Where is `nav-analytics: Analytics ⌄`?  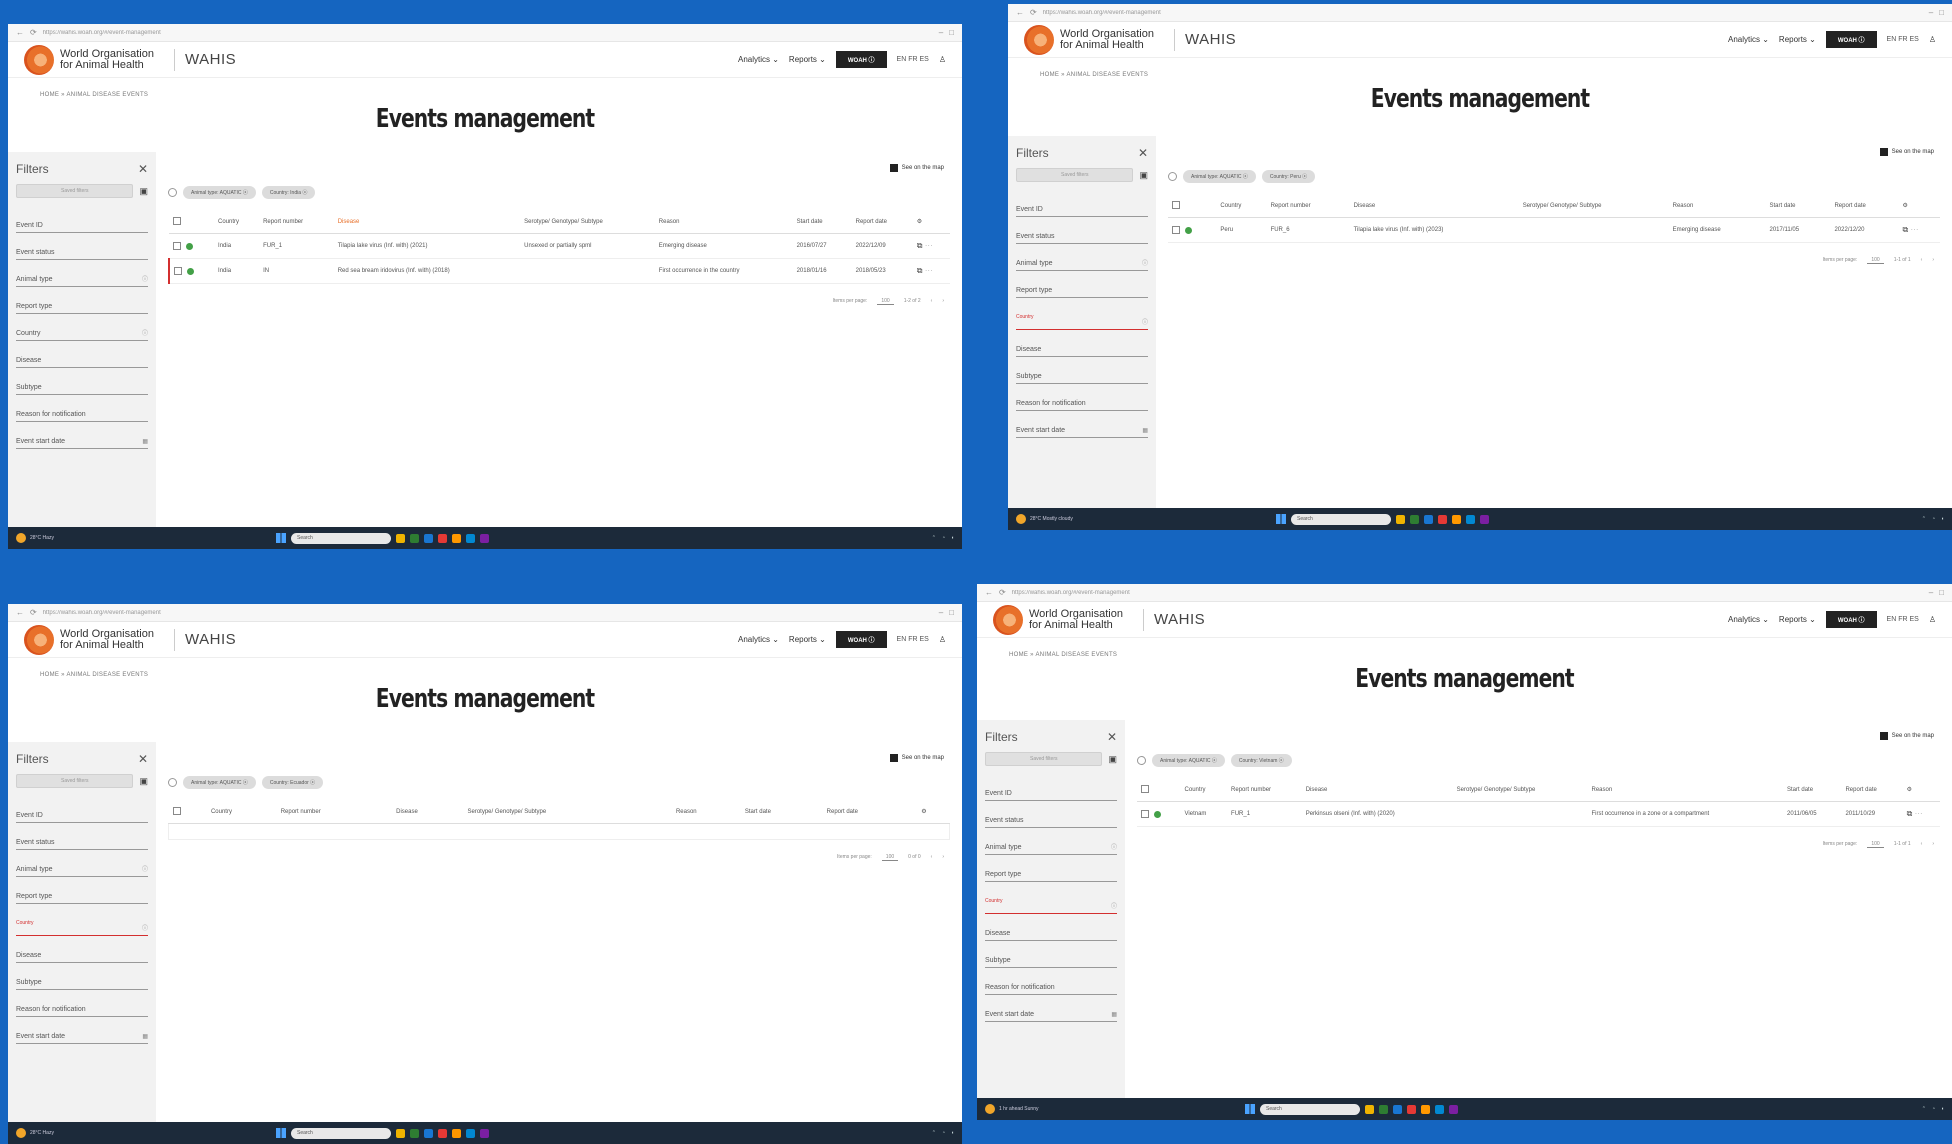
nav-analytics: Analytics ⌄ is located at coordinates (758, 59).